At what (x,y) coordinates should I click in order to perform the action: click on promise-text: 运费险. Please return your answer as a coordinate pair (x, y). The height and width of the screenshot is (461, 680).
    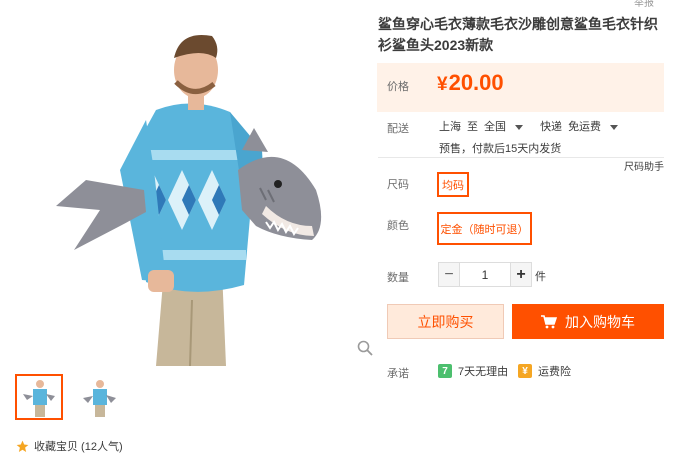
    Looking at the image, I should click on (554, 372).